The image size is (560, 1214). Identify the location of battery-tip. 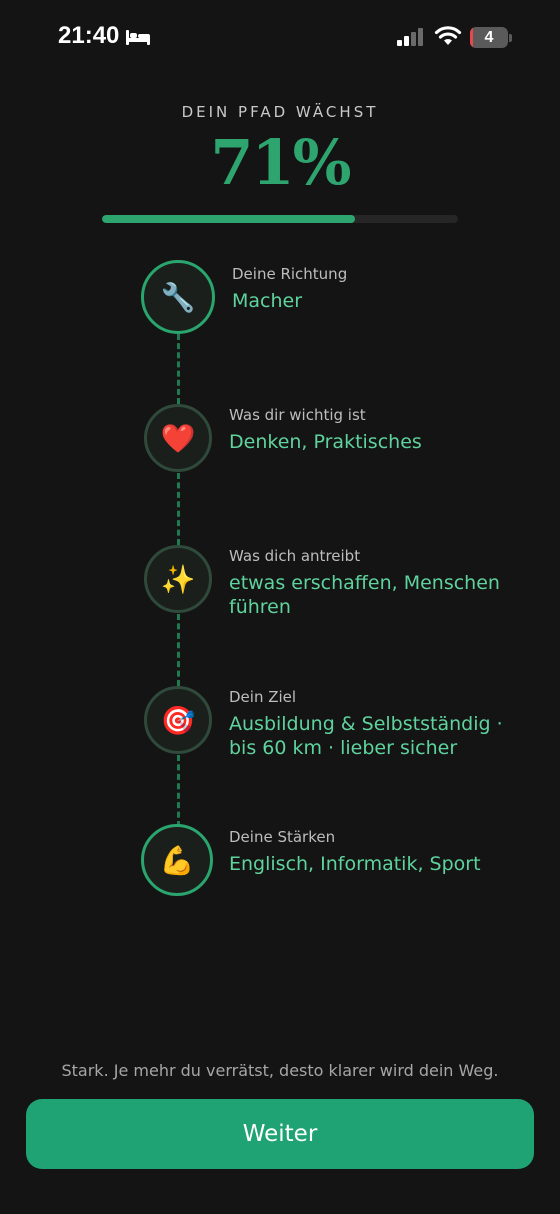
(510, 38).